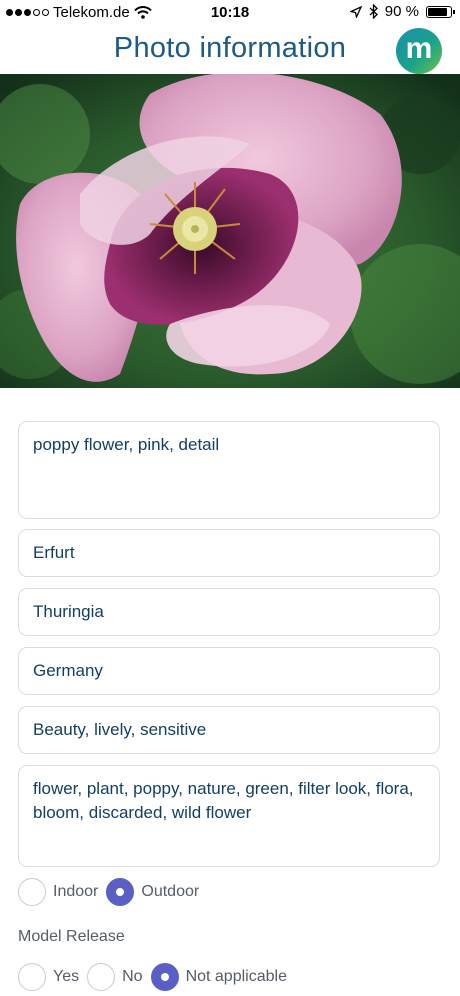 Image resolution: width=460 pixels, height=996 pixels. Describe the element at coordinates (164, 977) in the screenshot. I see `not-applicable-radio` at that location.